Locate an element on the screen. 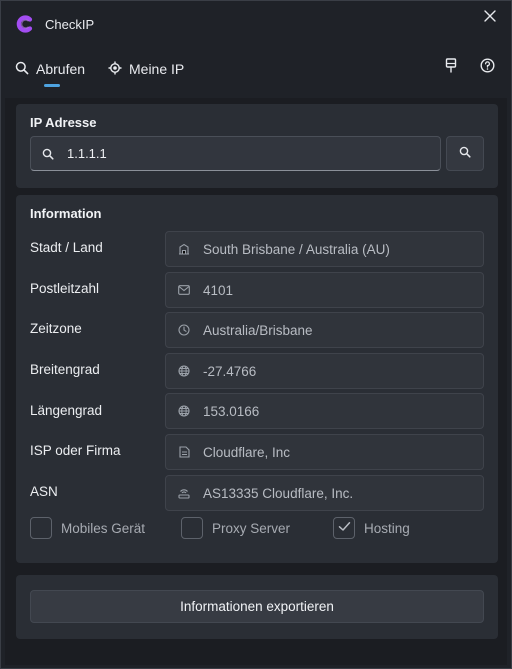 Image resolution: width=512 pixels, height=669 pixels. help-button is located at coordinates (487, 68).